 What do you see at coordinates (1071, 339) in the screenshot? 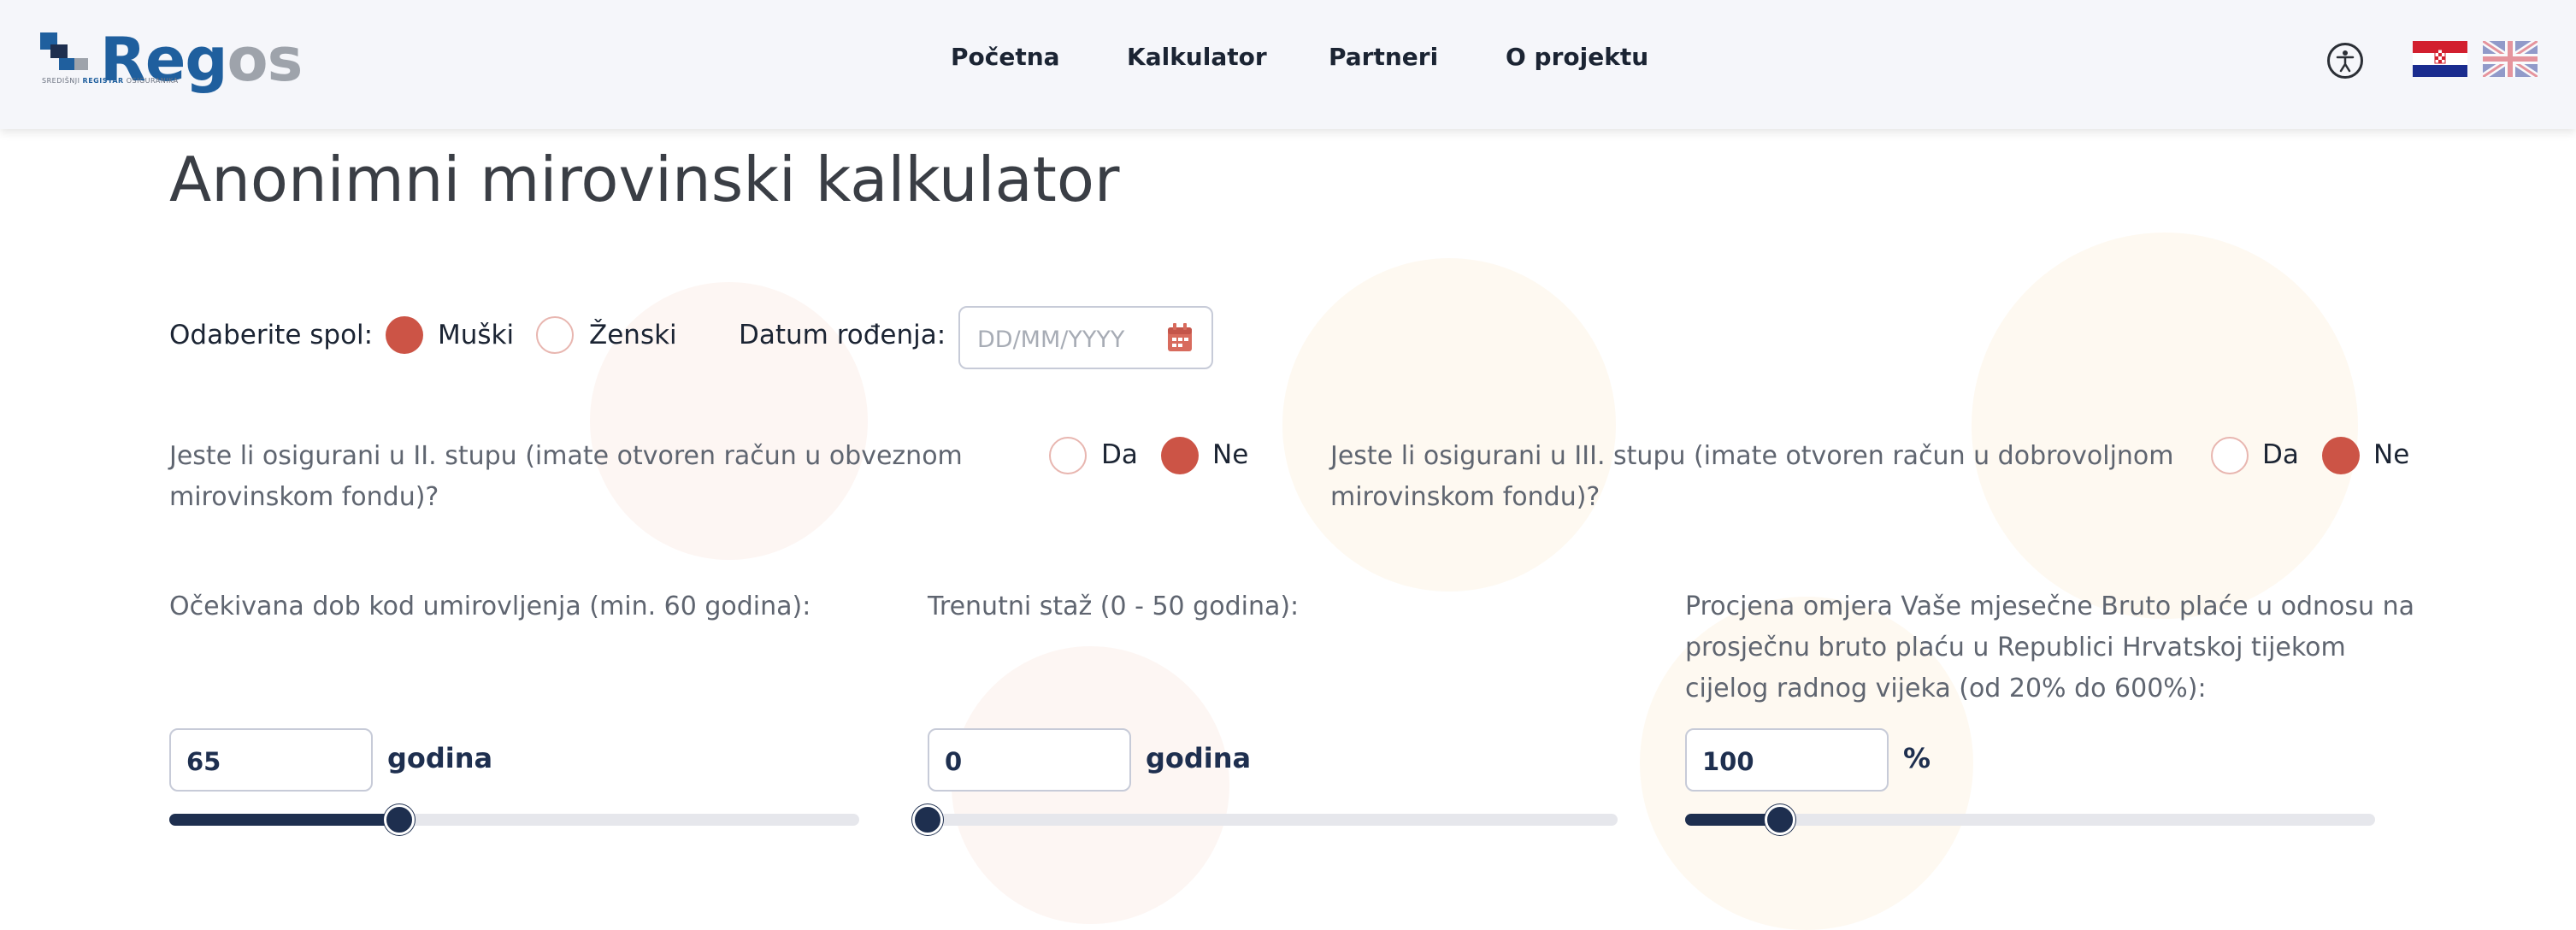
I see `birth-date-input` at bounding box center [1071, 339].